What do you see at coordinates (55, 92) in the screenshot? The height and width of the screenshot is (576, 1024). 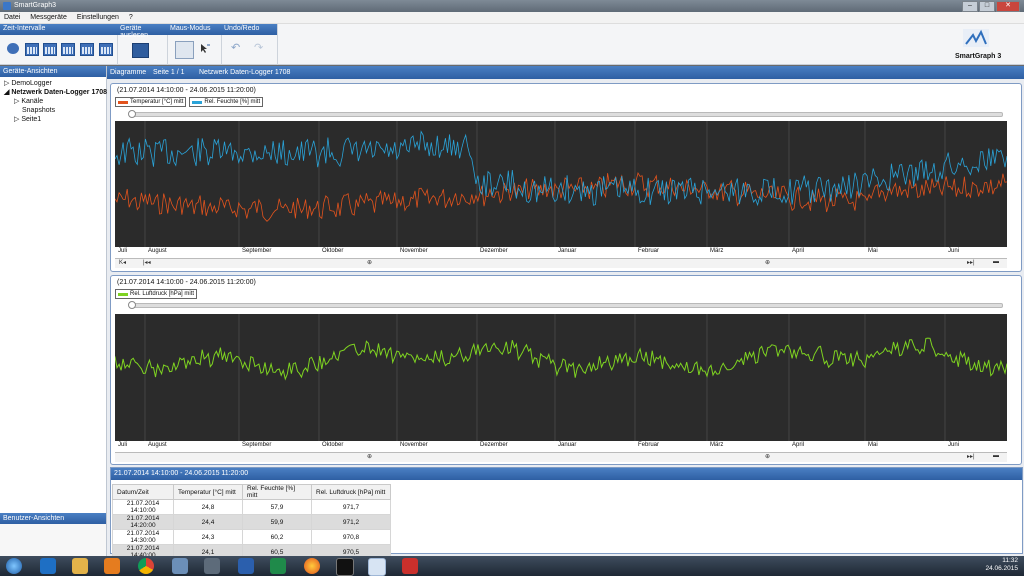 I see `tree-item-netzwerk-logger: ◢ Netzwerk Daten-Logger 1708` at bounding box center [55, 92].